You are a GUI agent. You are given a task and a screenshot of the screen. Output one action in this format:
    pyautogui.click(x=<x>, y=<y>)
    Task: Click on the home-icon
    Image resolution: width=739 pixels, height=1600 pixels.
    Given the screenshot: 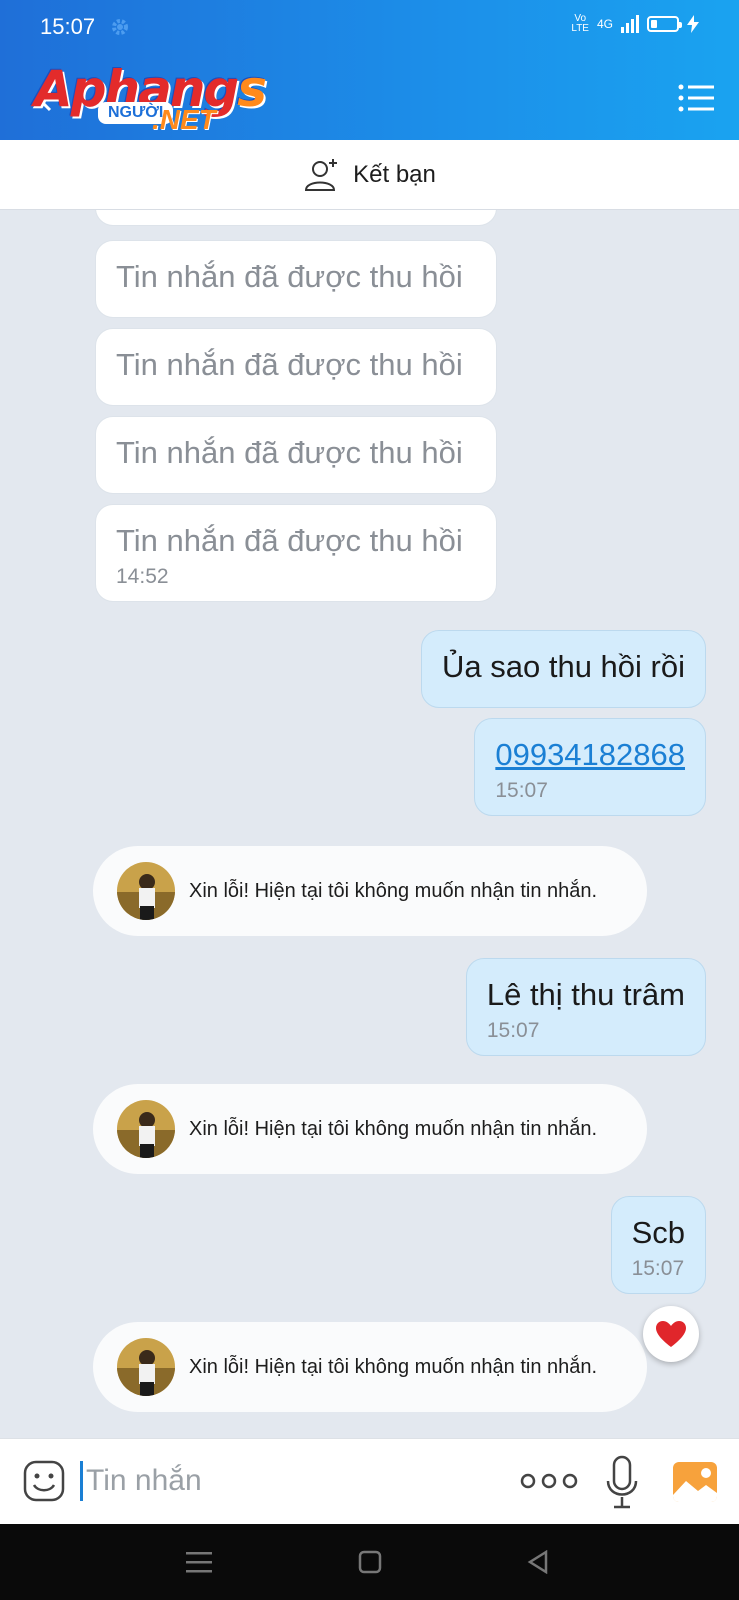 What is the action you would take?
    pyautogui.click(x=370, y=1562)
    